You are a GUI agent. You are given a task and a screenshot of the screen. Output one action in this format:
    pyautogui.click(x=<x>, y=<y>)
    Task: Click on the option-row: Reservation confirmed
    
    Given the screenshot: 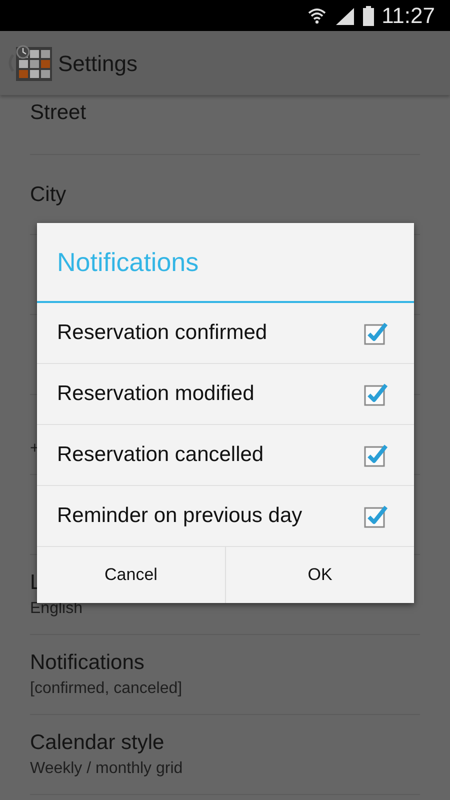 What is the action you would take?
    pyautogui.click(x=225, y=333)
    